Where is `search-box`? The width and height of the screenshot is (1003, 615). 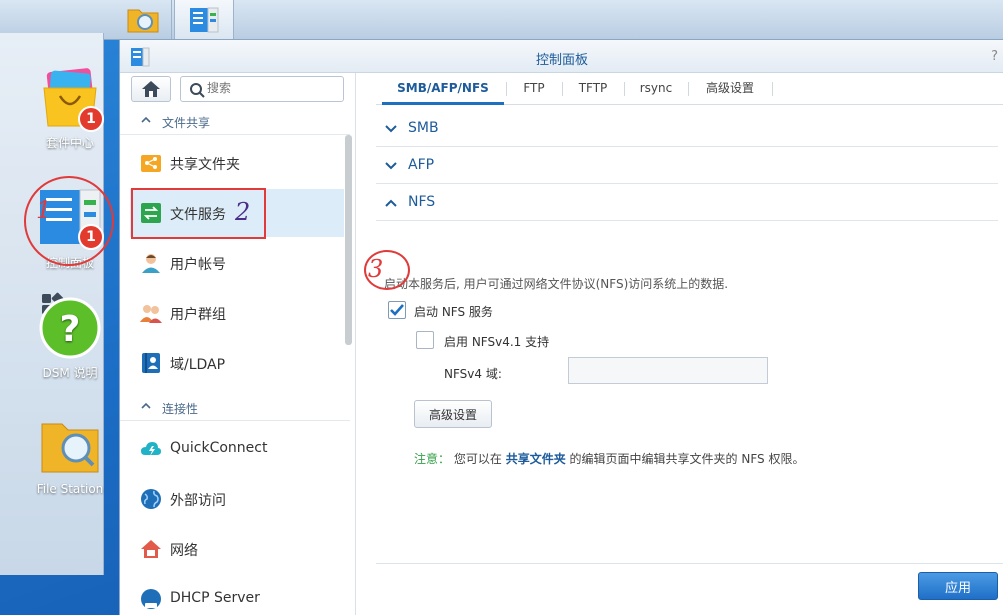
search-box is located at coordinates (262, 89).